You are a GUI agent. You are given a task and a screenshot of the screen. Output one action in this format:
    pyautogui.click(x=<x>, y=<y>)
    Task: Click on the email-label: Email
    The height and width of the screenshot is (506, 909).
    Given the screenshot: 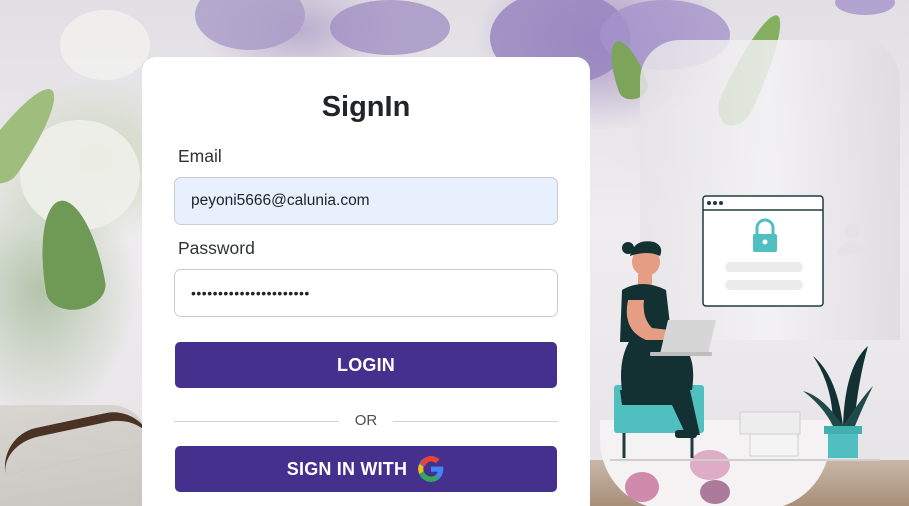 What is the action you would take?
    pyautogui.click(x=200, y=156)
    